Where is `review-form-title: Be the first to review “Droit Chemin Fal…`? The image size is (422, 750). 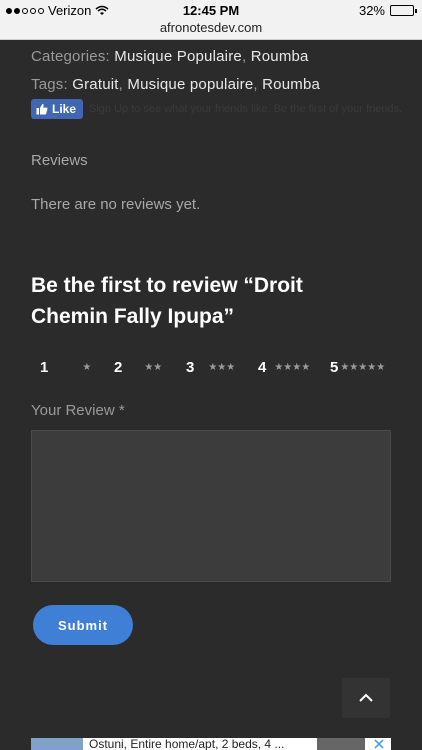
review-form-title: Be the first to review “Droit Chemin Fal… is located at coordinates (167, 301).